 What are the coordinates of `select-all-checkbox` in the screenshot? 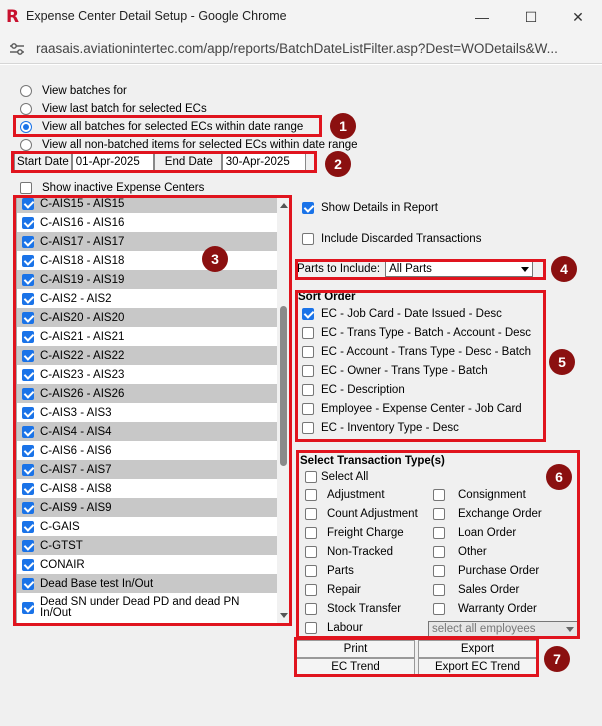 It's located at (311, 477).